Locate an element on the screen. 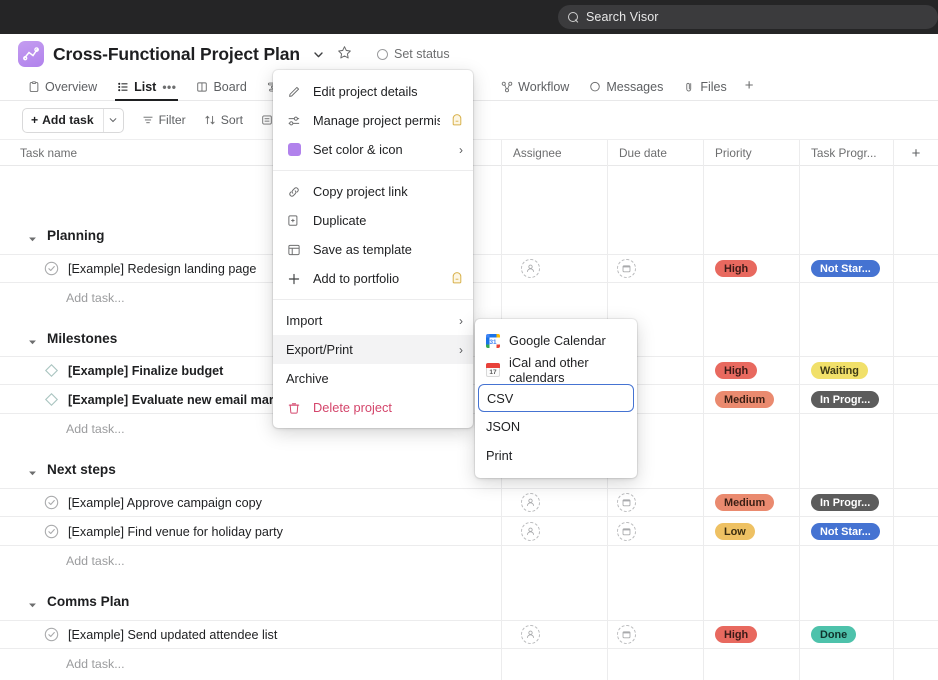 The height and width of the screenshot is (680, 938). project-header: Cross-Functional Project Plan Set status is located at coordinates (469, 54).